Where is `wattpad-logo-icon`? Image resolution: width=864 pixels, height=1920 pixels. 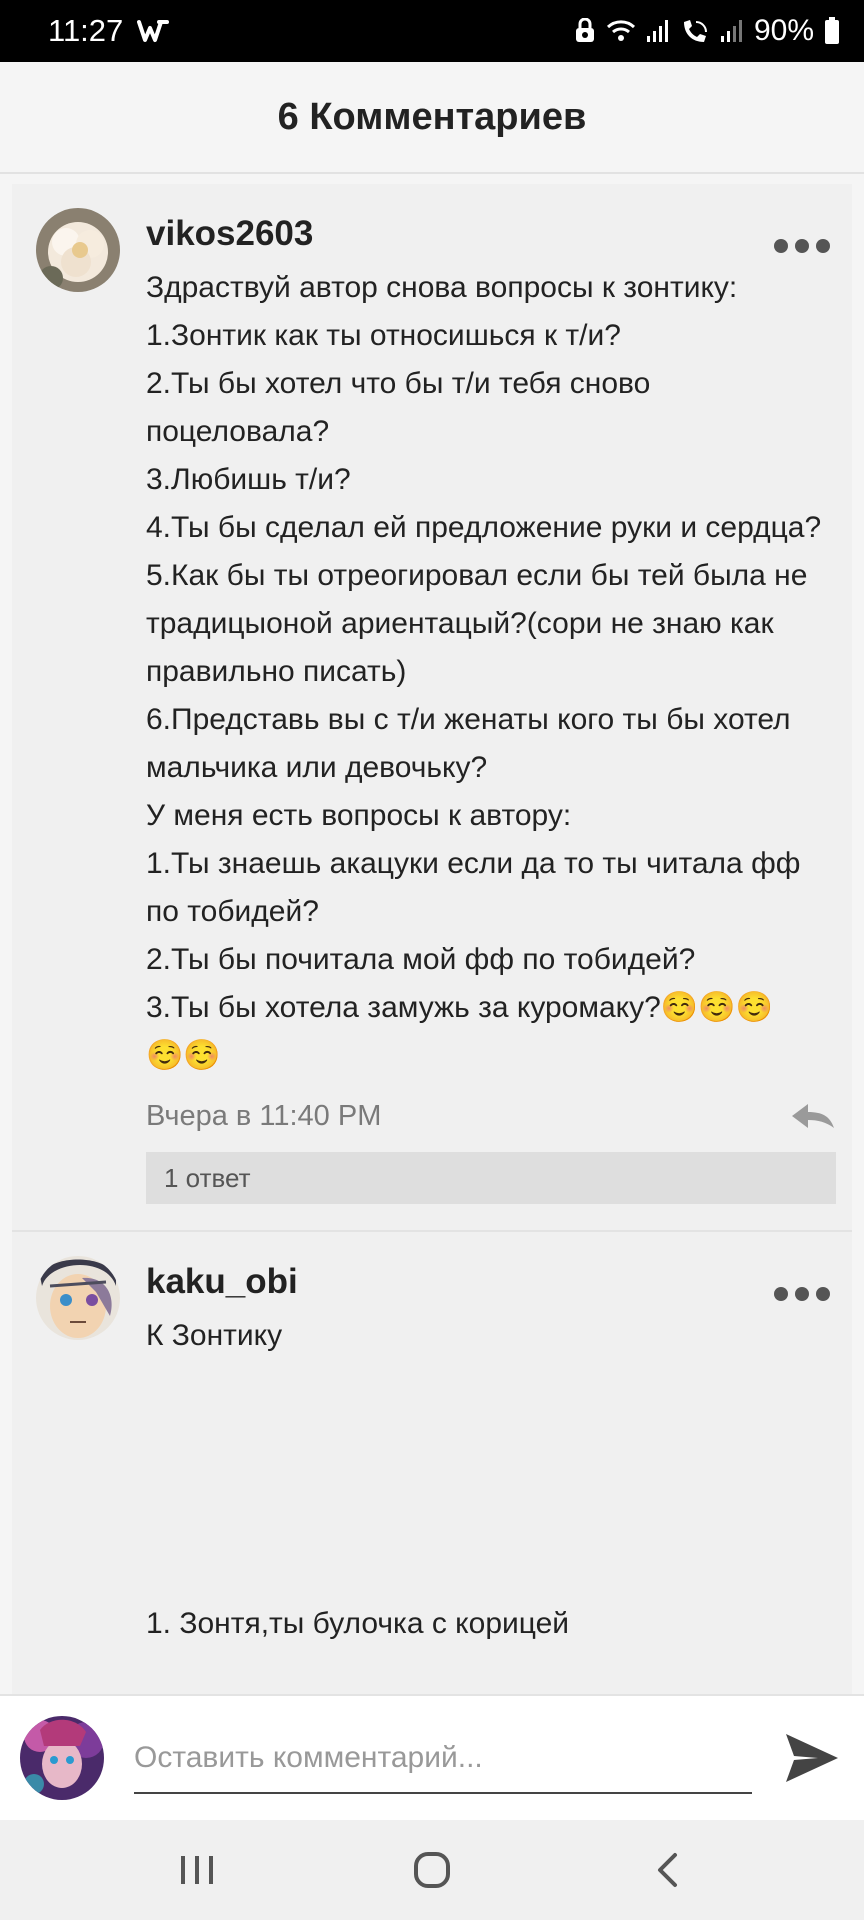 wattpad-logo-icon is located at coordinates (153, 31).